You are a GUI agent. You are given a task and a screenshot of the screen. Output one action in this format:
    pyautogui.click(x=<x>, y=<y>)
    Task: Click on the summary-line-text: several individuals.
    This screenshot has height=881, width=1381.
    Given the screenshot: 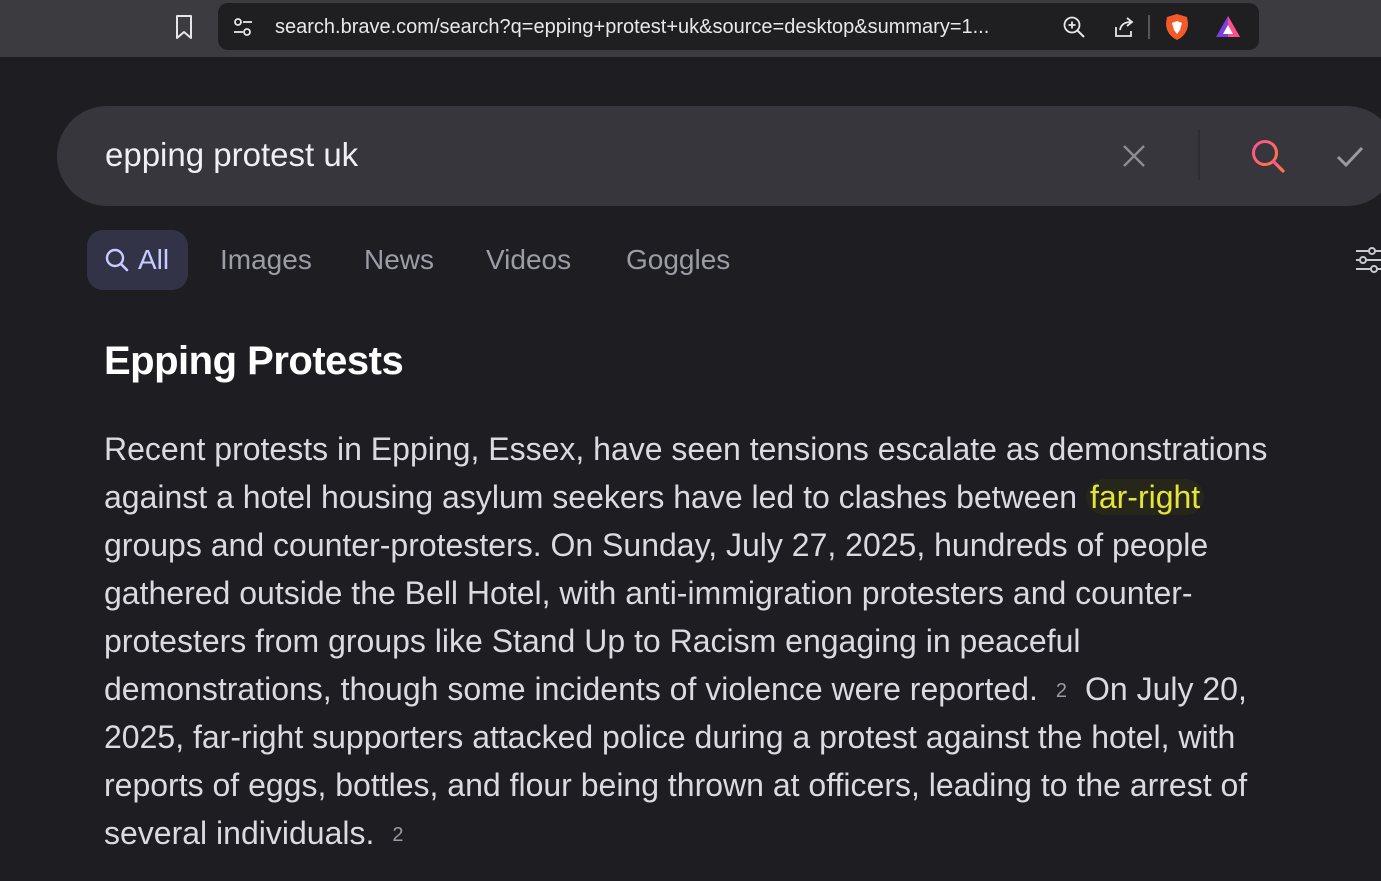 What is the action you would take?
    pyautogui.click(x=239, y=833)
    